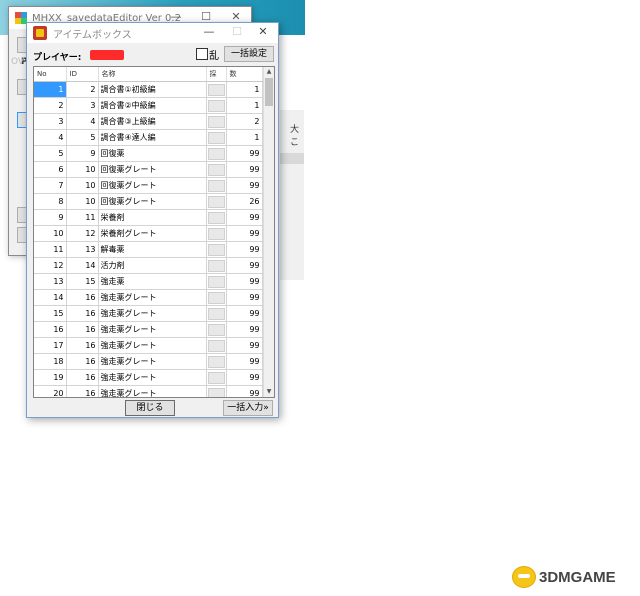 The width and height of the screenshot is (640, 596). I want to click on cell-count: 2, so click(244, 121).